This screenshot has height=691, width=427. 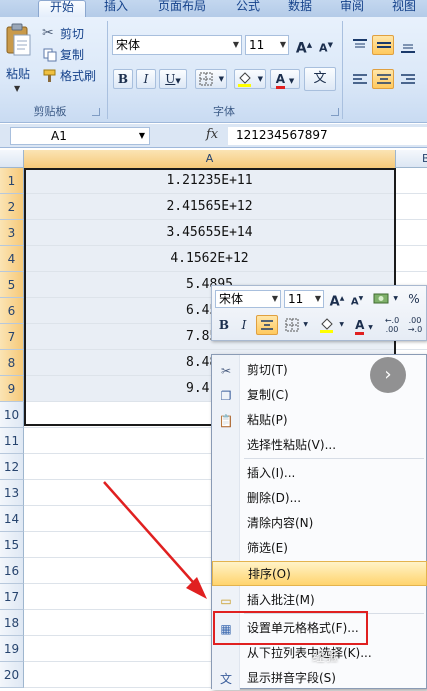 What do you see at coordinates (177, 45) in the screenshot?
I see `font-name-combo: 宋体 ▼` at bounding box center [177, 45].